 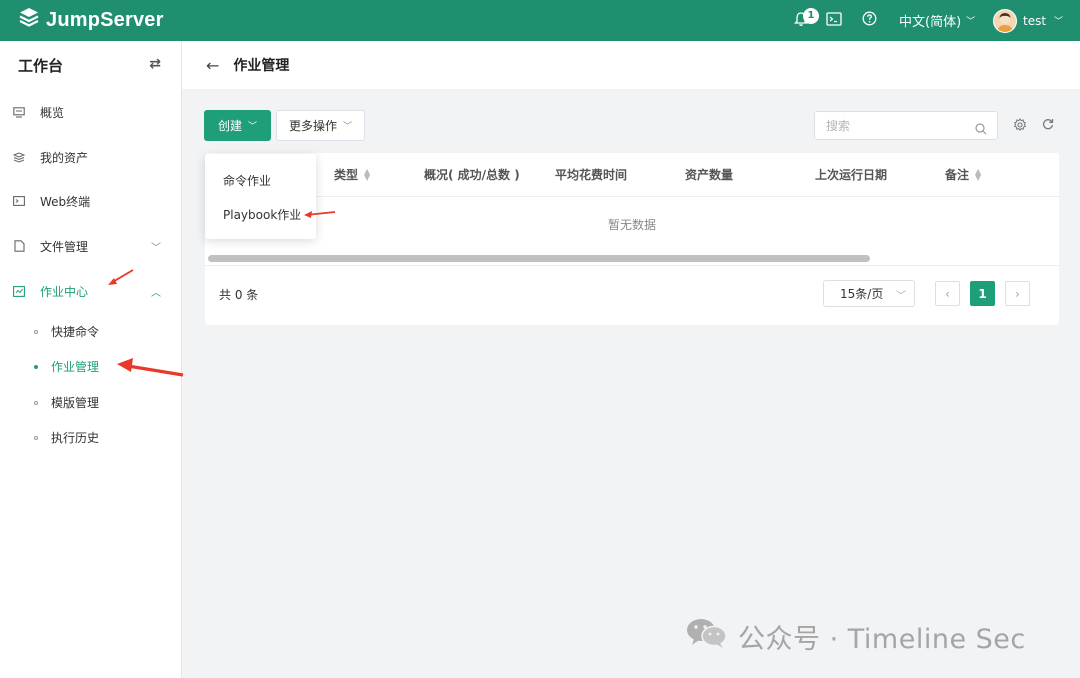 I want to click on notification-button: 1, so click(x=806, y=20).